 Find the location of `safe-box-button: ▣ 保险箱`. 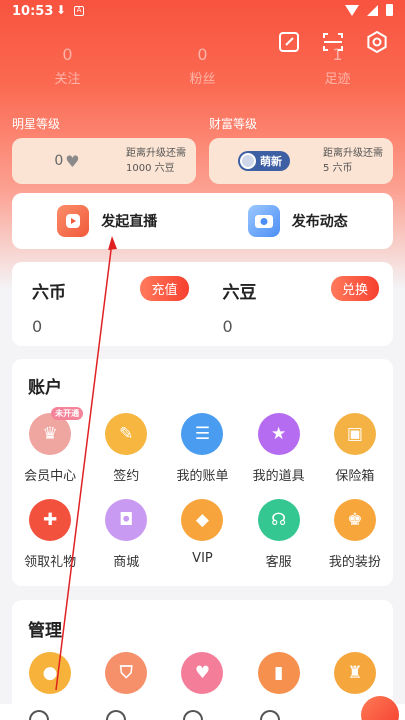

safe-box-button: ▣ 保险箱 is located at coordinates (355, 456).